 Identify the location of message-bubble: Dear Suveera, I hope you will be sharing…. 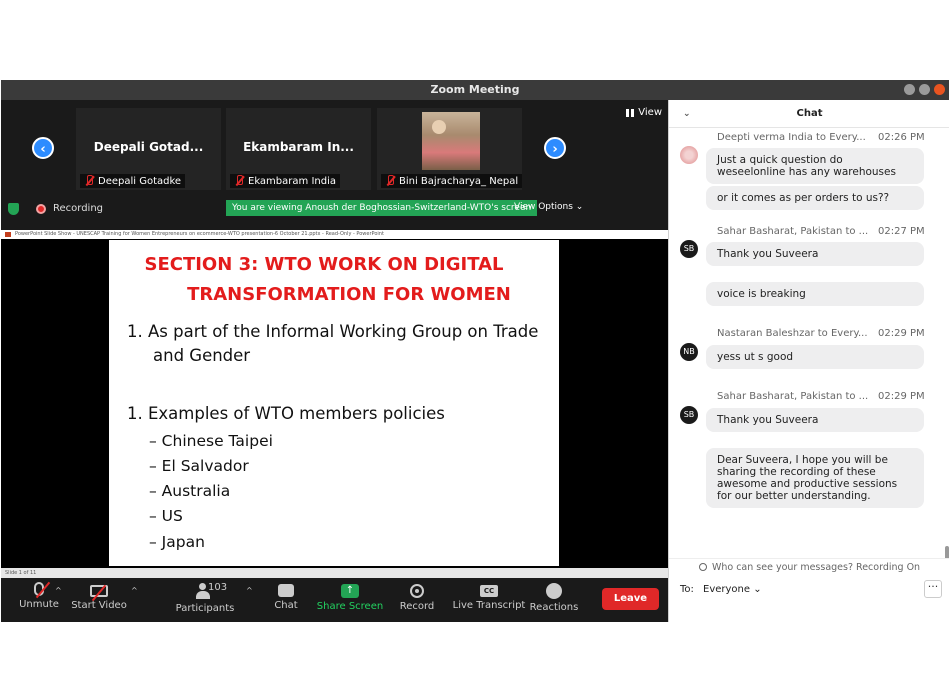
(815, 478).